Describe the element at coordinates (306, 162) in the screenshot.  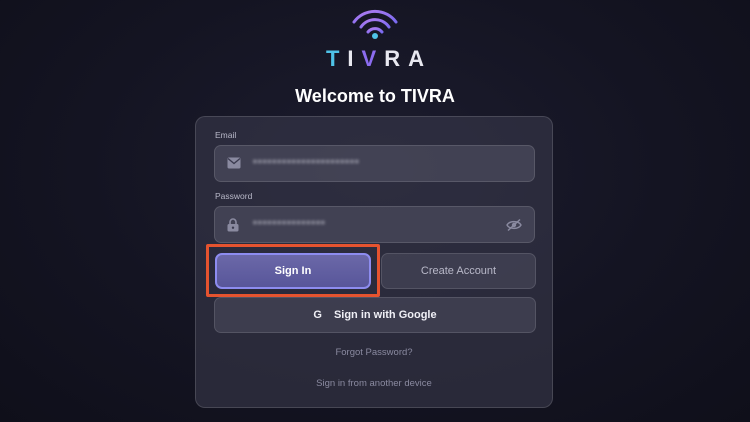
I see `email-value: ••••••••••••••••••••••` at that location.